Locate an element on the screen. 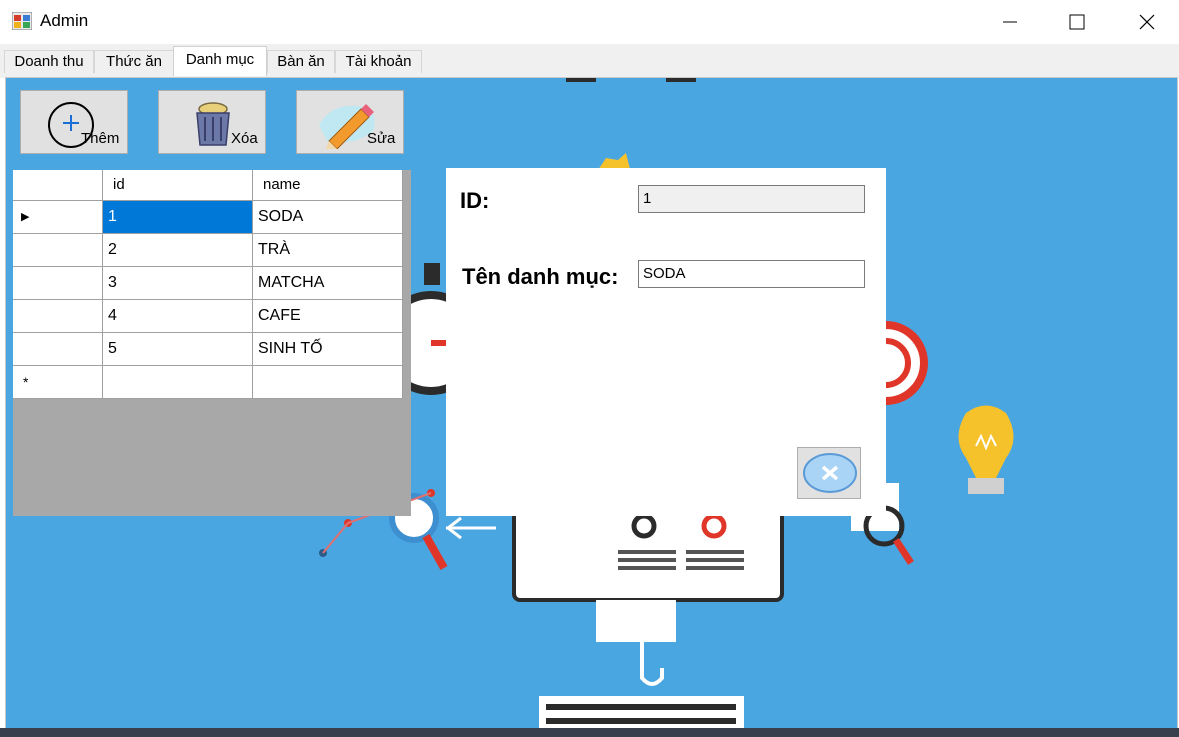 The height and width of the screenshot is (737, 1179). trash-can-icon is located at coordinates (213, 124).